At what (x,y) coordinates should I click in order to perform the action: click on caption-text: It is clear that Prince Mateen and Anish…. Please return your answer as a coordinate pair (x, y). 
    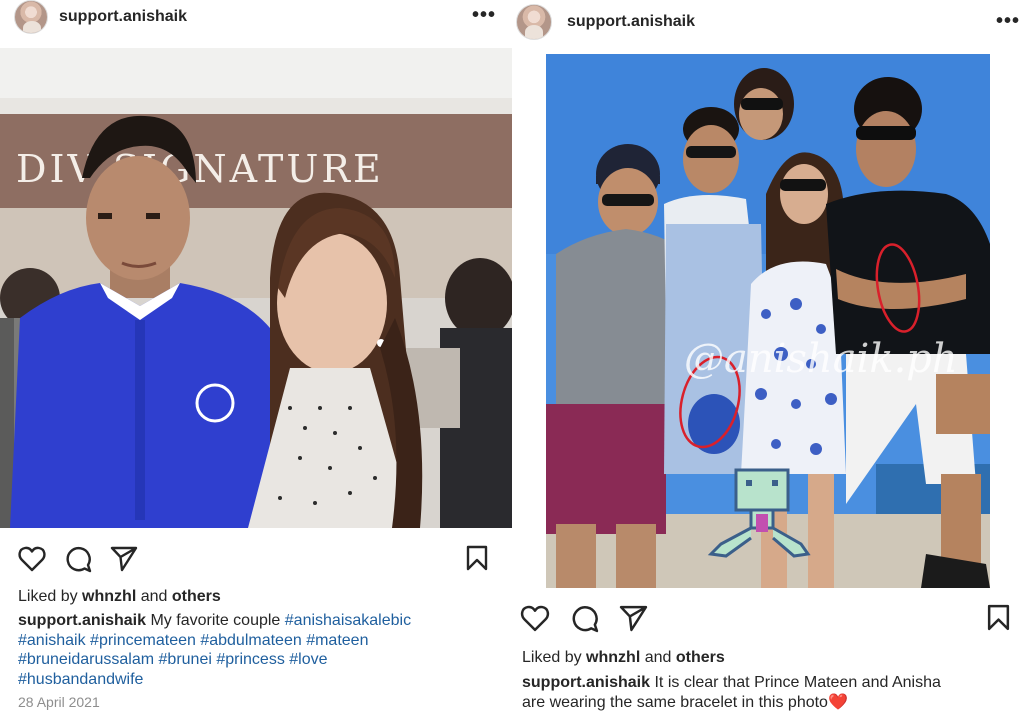
    Looking at the image, I should click on (795, 682).